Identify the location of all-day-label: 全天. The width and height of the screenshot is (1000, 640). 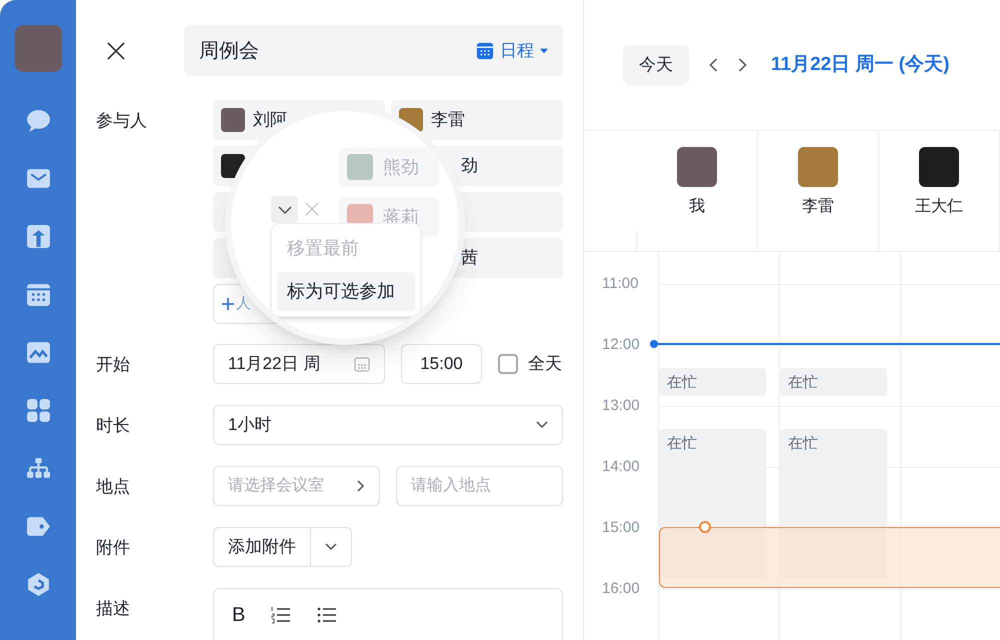
(545, 364).